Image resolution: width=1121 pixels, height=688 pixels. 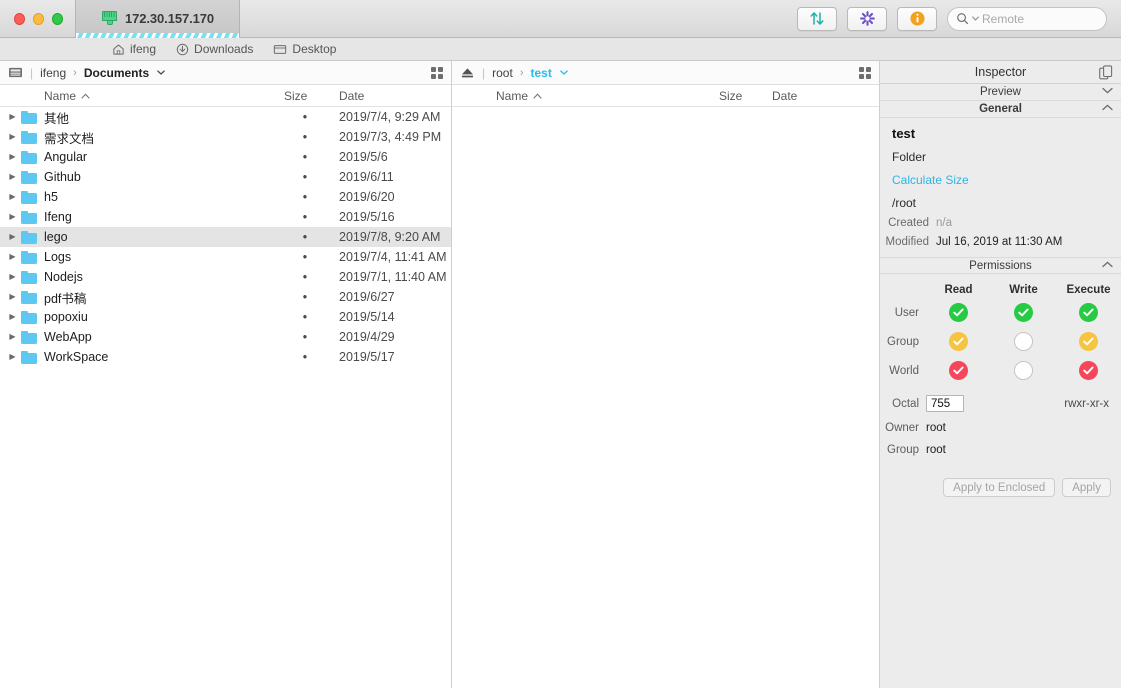 What do you see at coordinates (367, 217) in the screenshot?
I see `row-date: 2019/5/16` at bounding box center [367, 217].